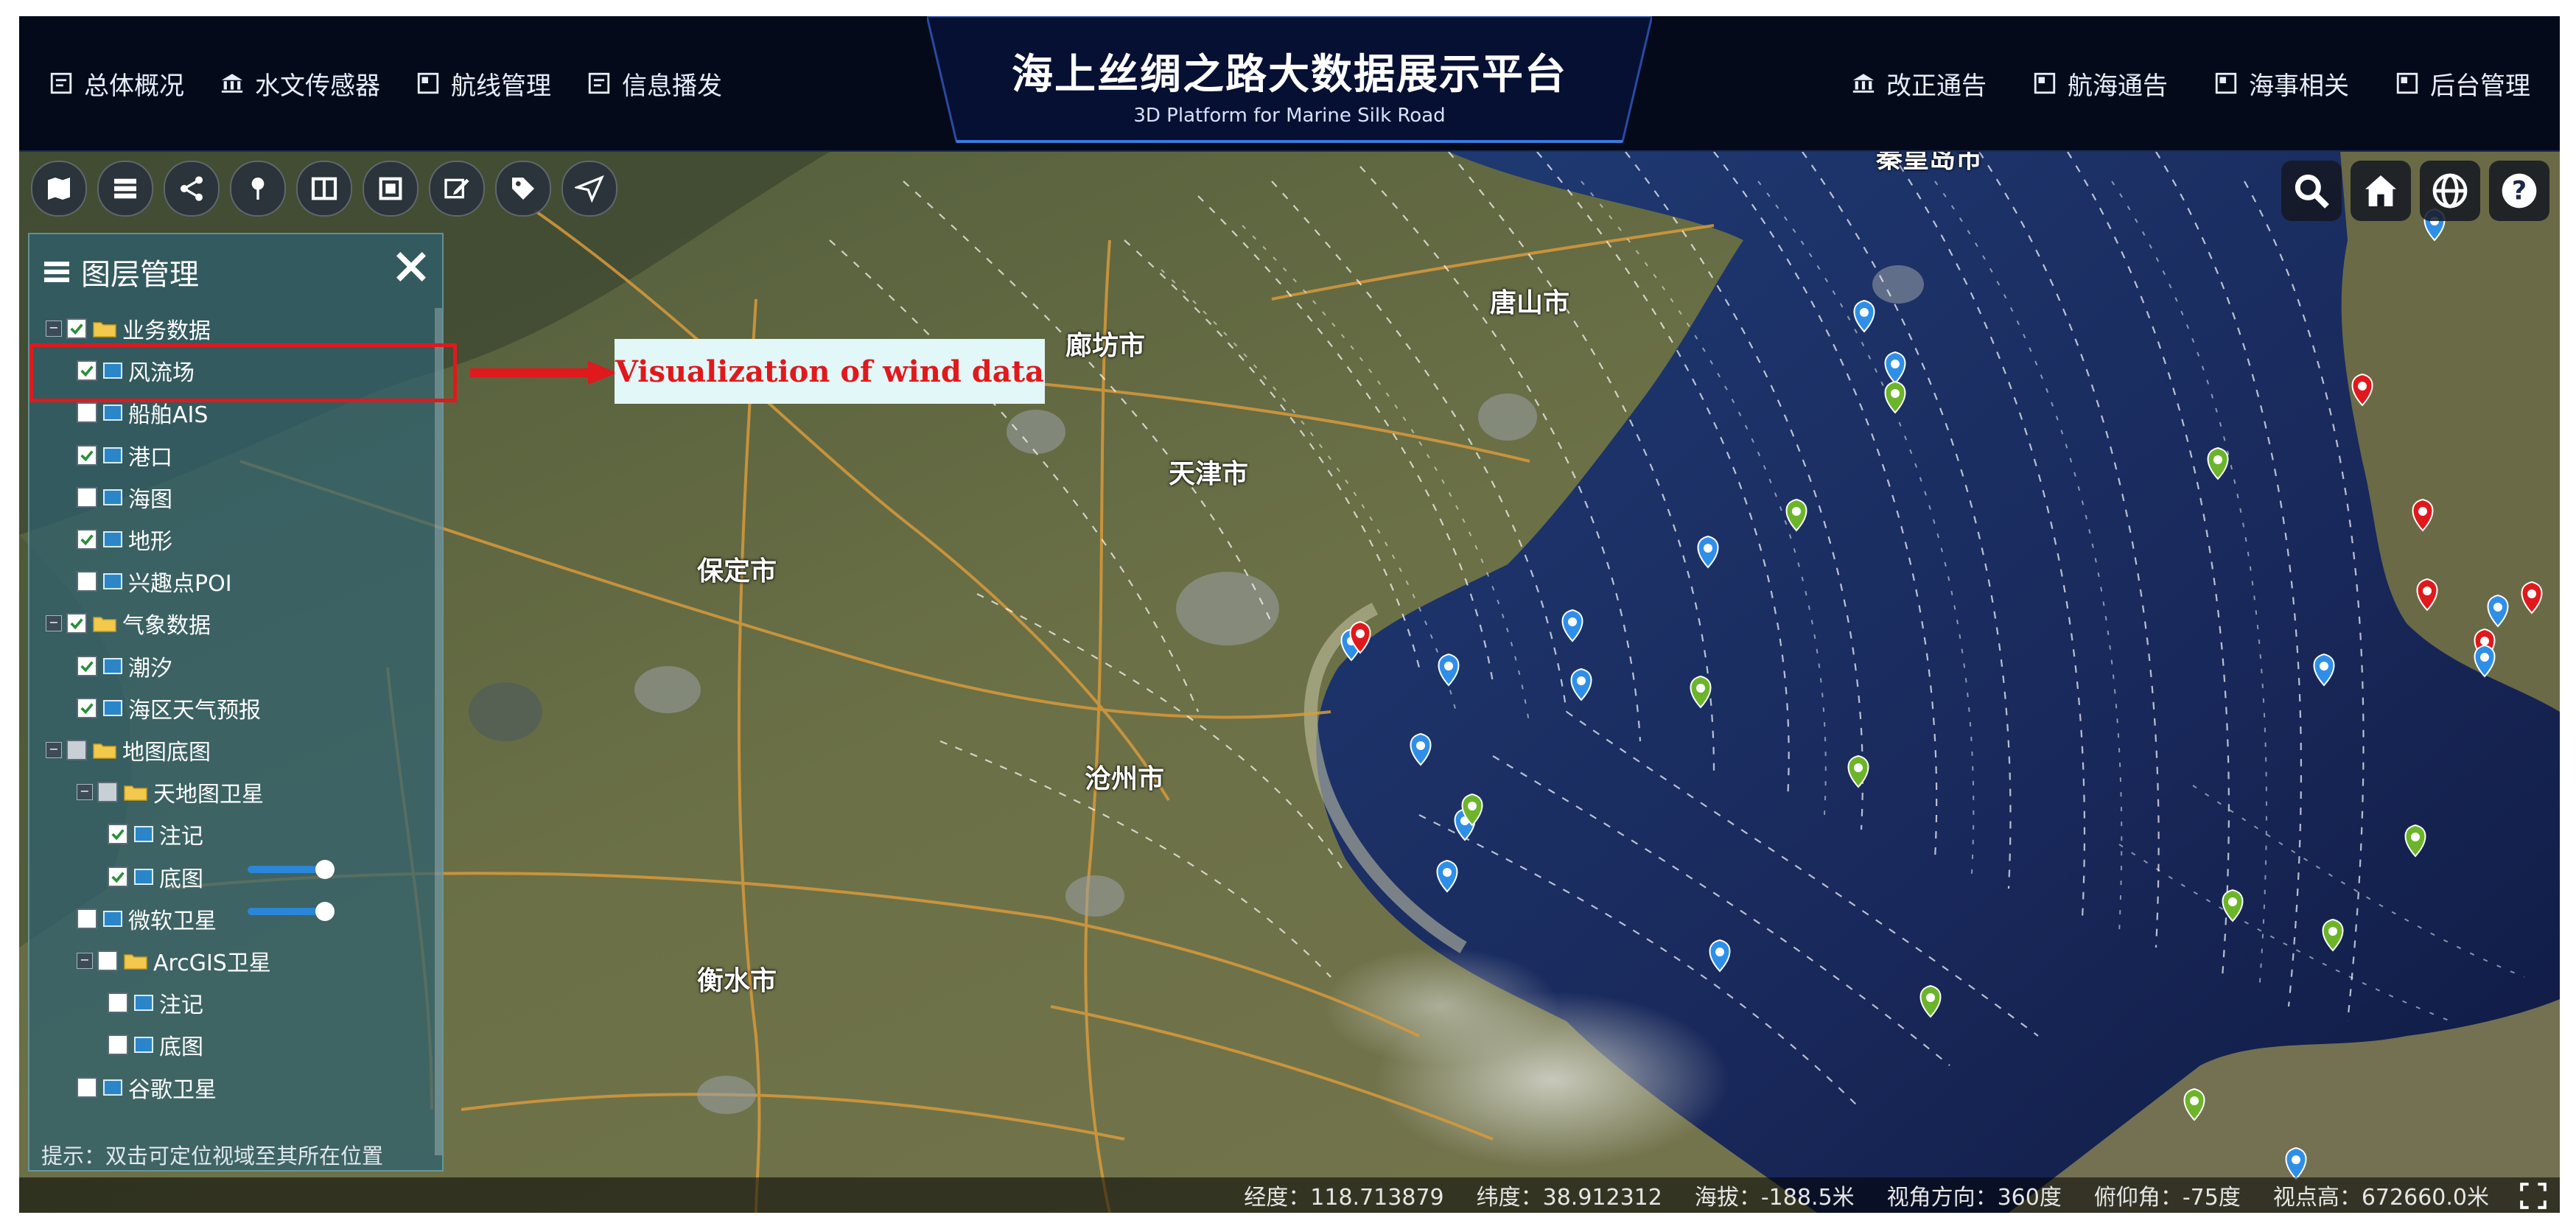 This screenshot has width=2576, height=1229. What do you see at coordinates (128, 328) in the screenshot?
I see `layer-tree-item: − 业务数据` at bounding box center [128, 328].